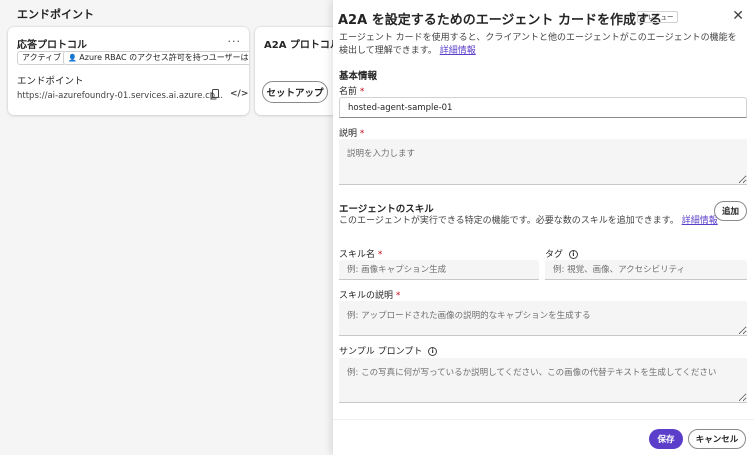 This screenshot has height=455, width=754. I want to click on description-label: 説明 *, so click(351, 132).